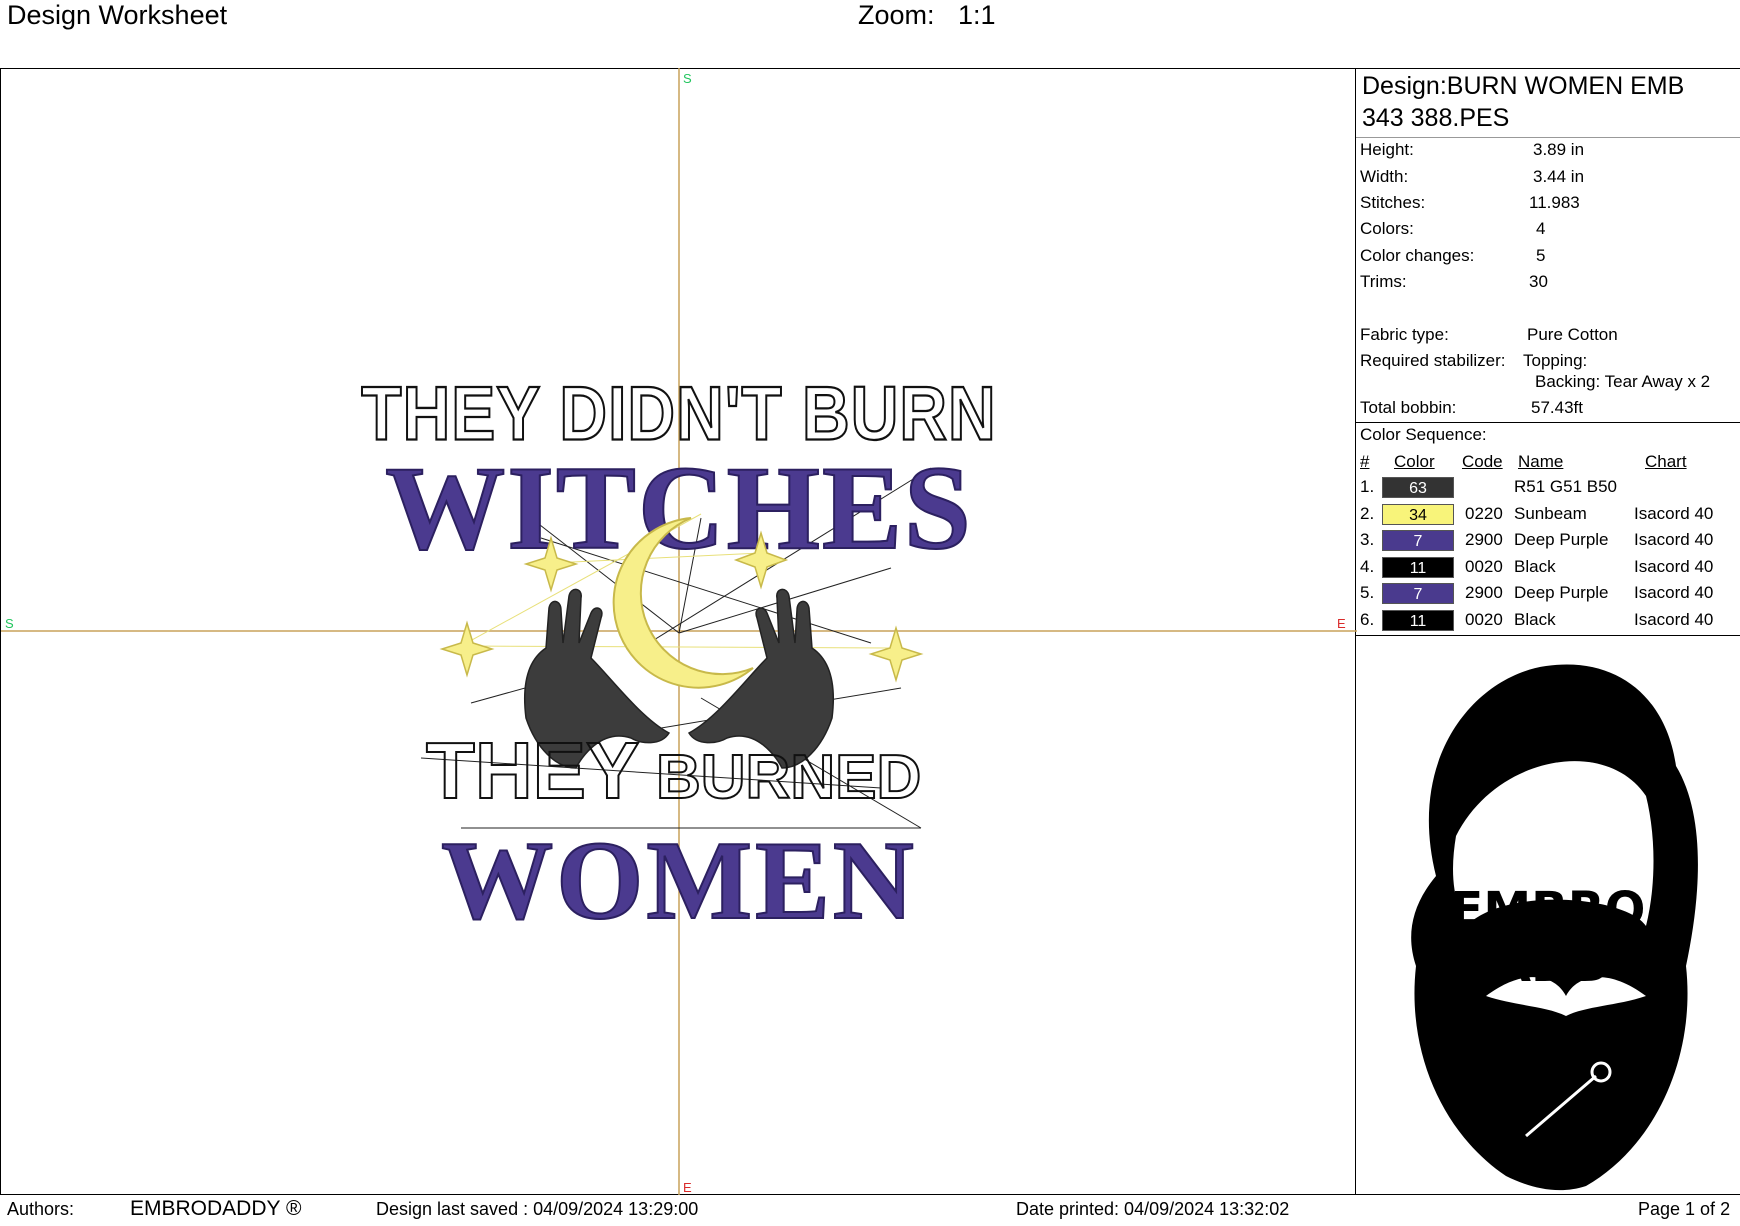  I want to click on col-header-name: Name, so click(1541, 461).